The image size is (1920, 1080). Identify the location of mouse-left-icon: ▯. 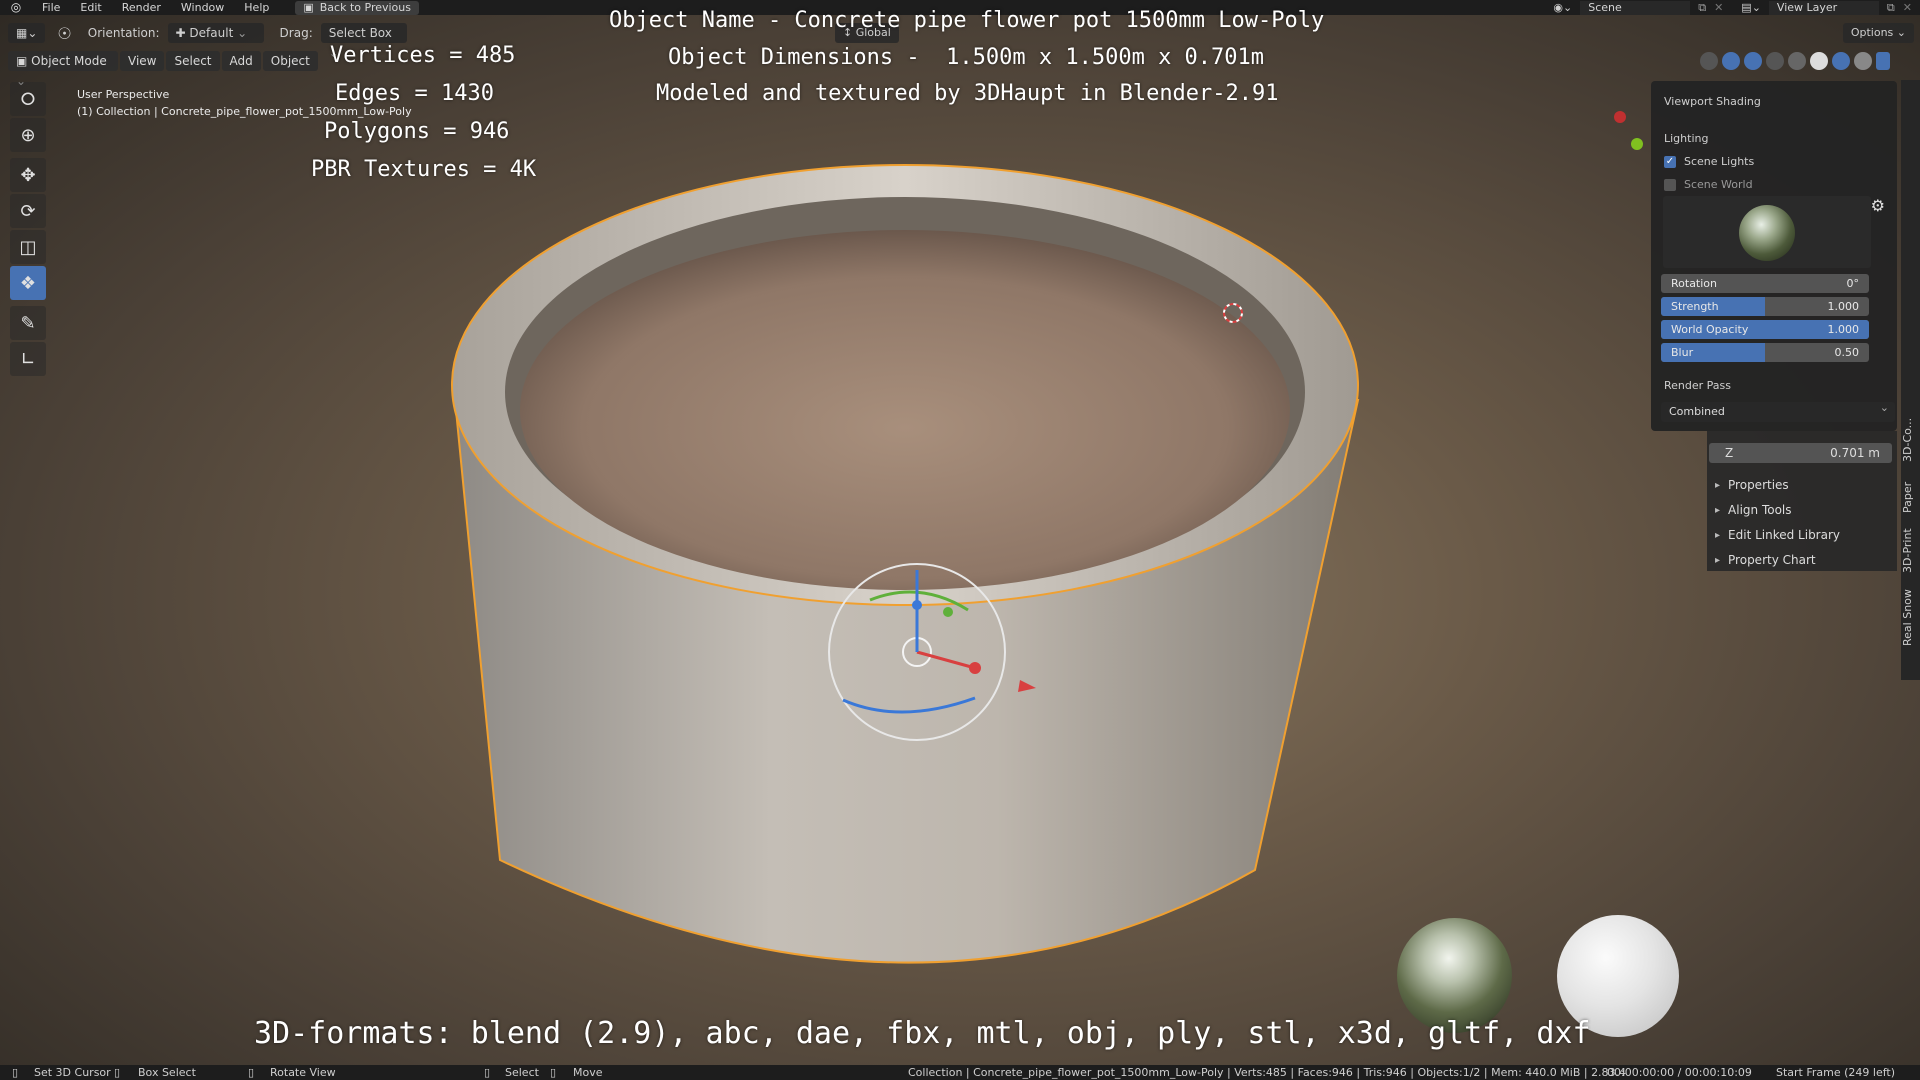
(15, 1072).